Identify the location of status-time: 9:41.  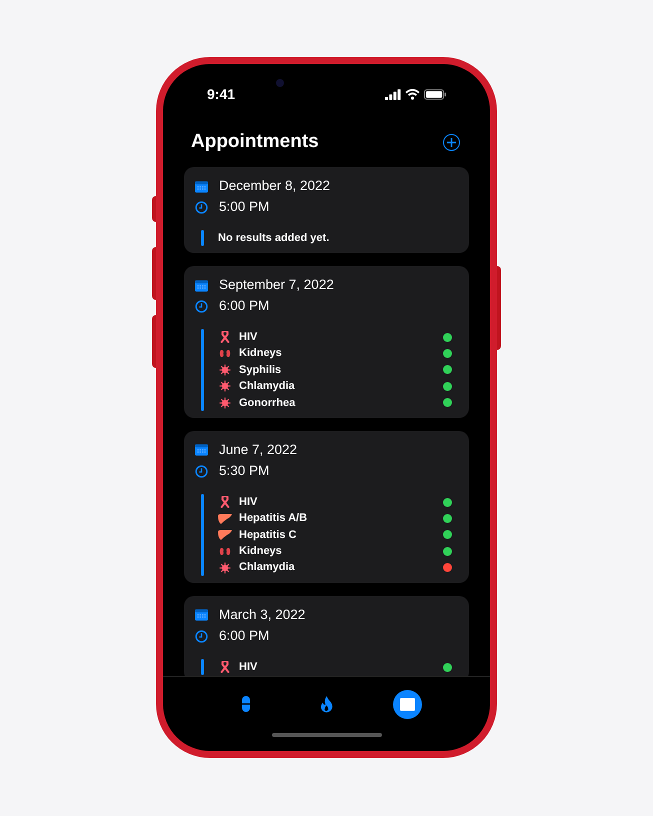
(221, 94).